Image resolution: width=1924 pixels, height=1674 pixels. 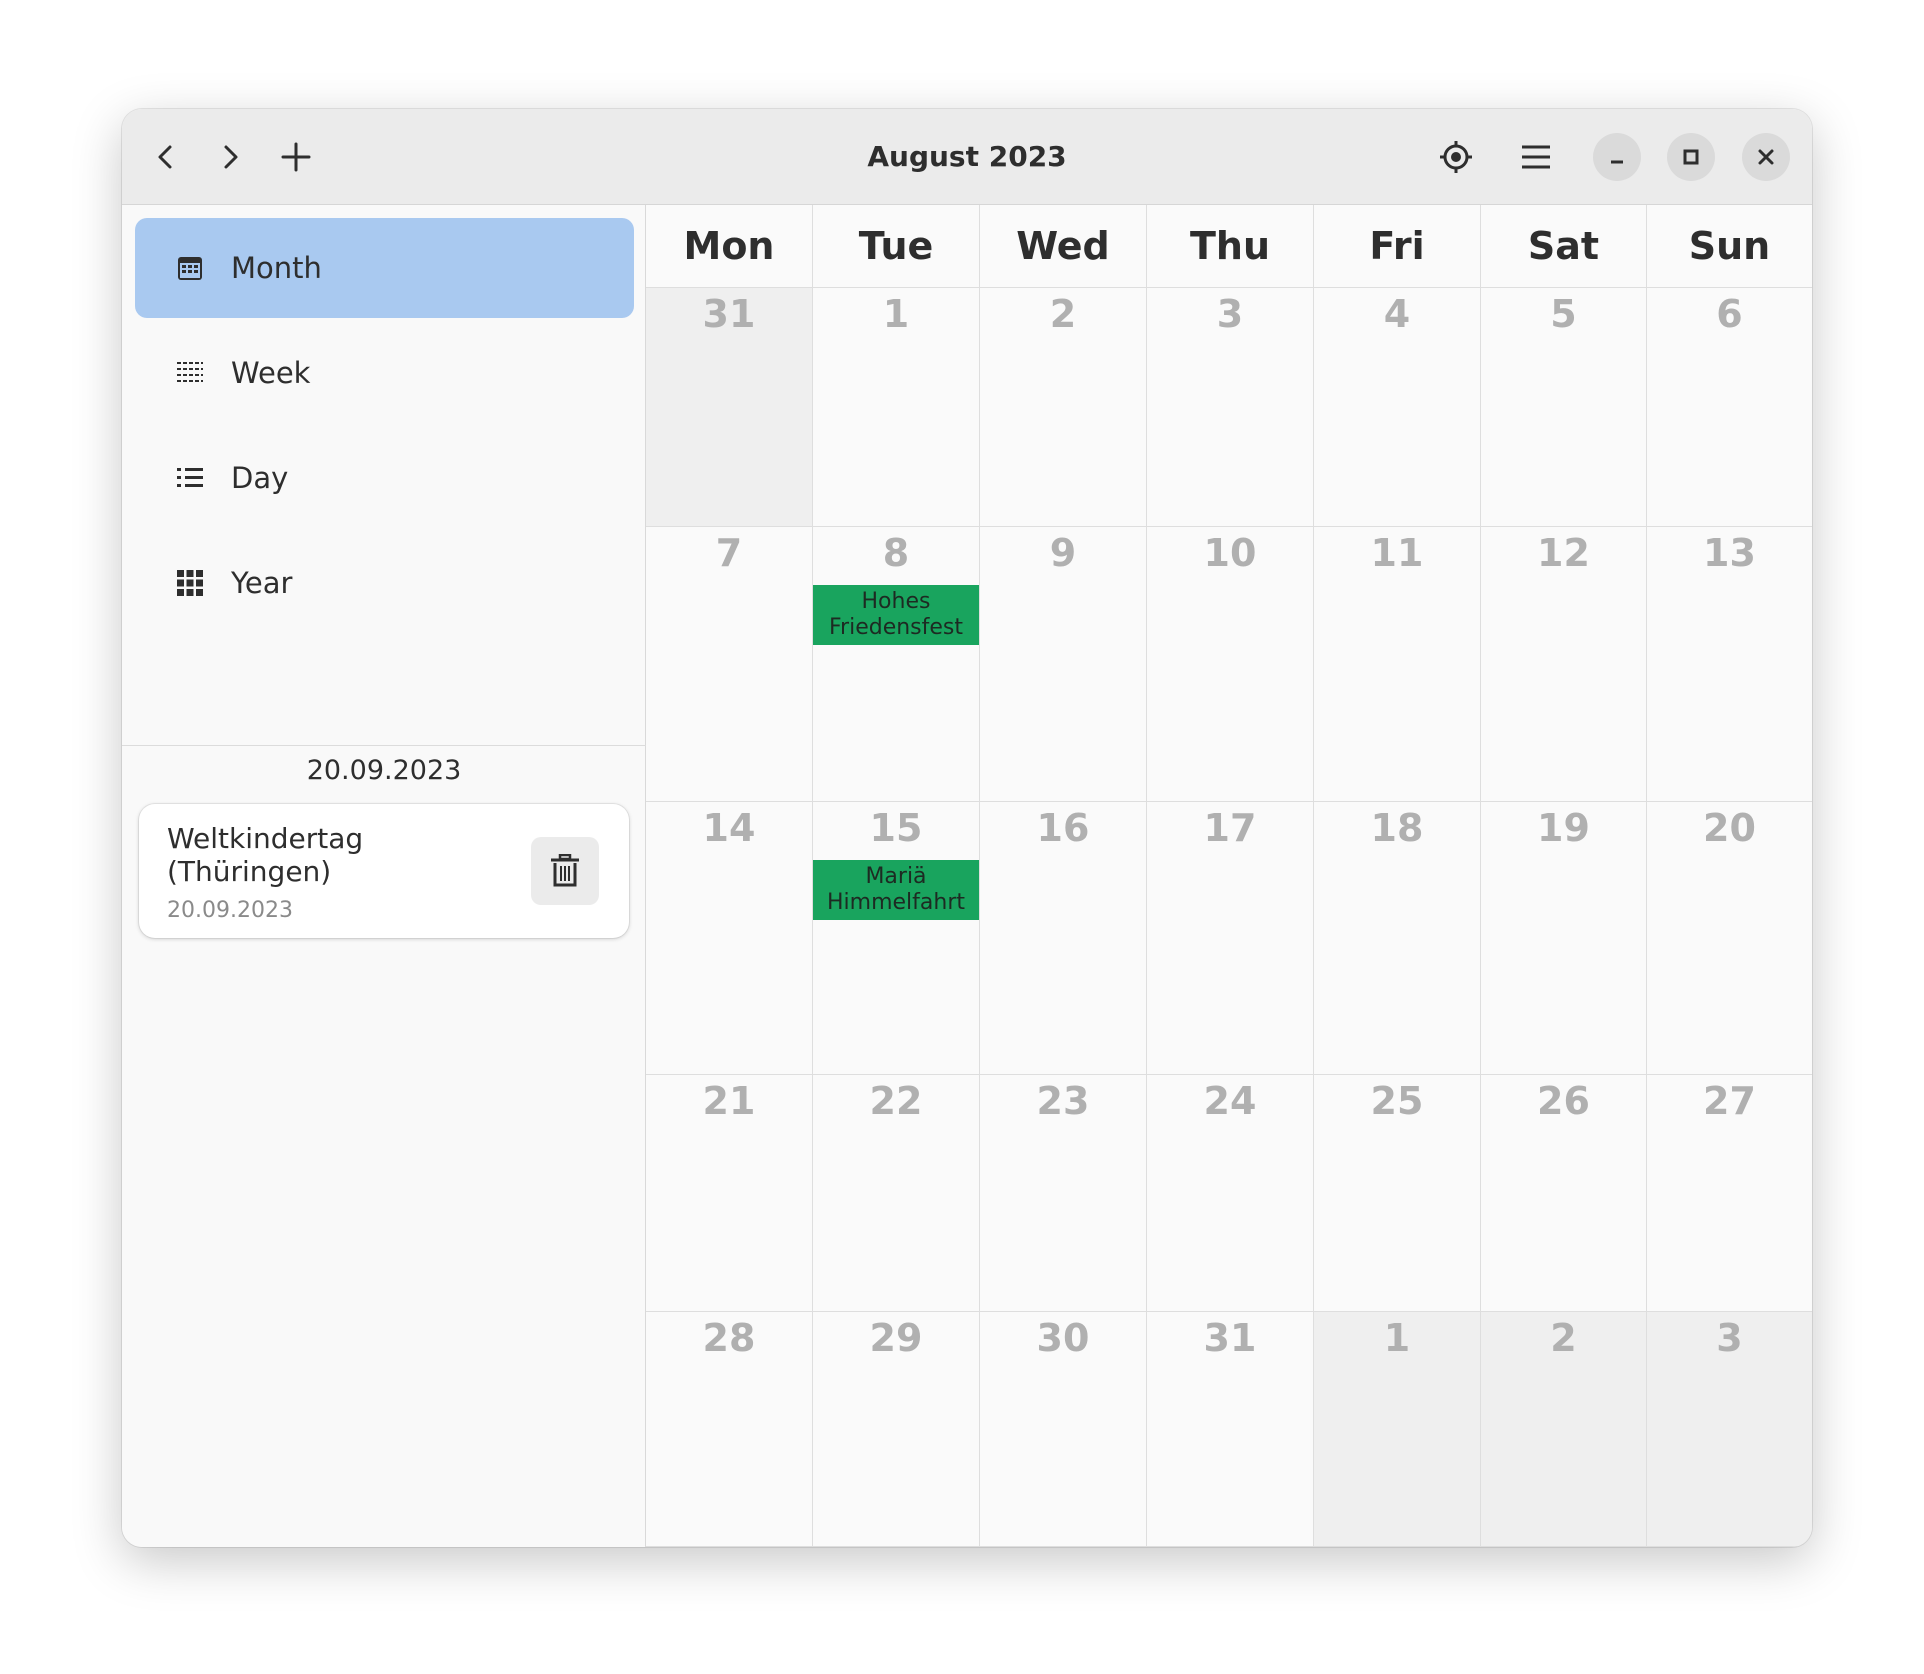 I want to click on chevron-left-icon, so click(x=165, y=157).